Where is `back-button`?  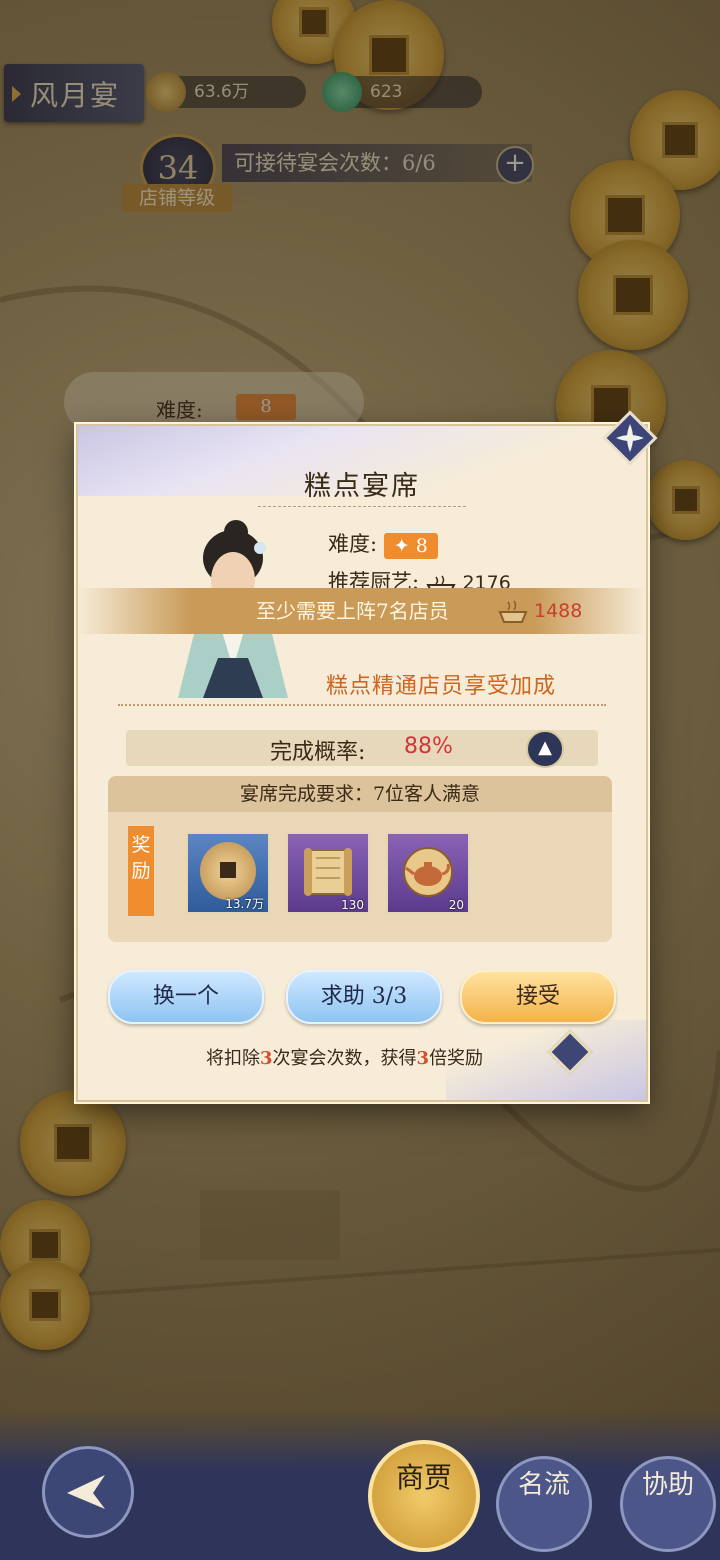 back-button is located at coordinates (88, 1492).